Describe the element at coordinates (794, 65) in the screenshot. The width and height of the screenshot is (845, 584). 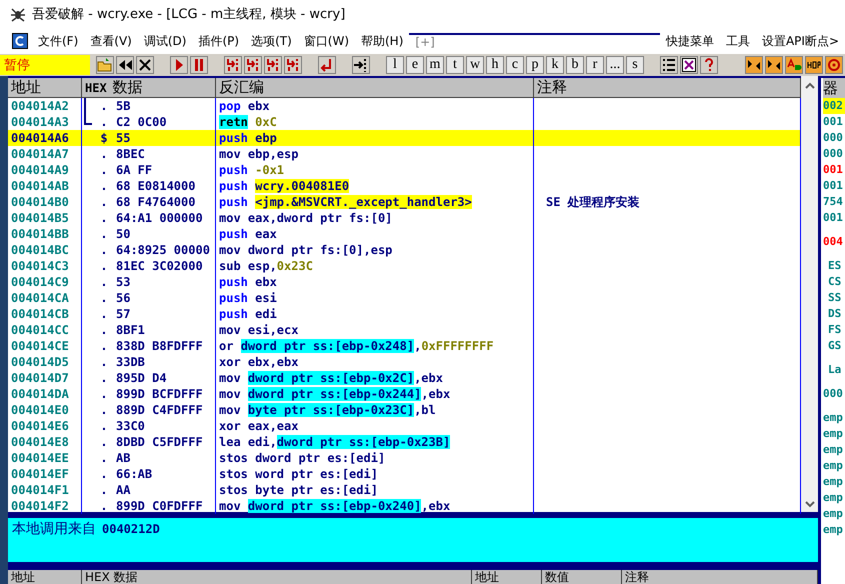
I see `letters-icon` at that location.